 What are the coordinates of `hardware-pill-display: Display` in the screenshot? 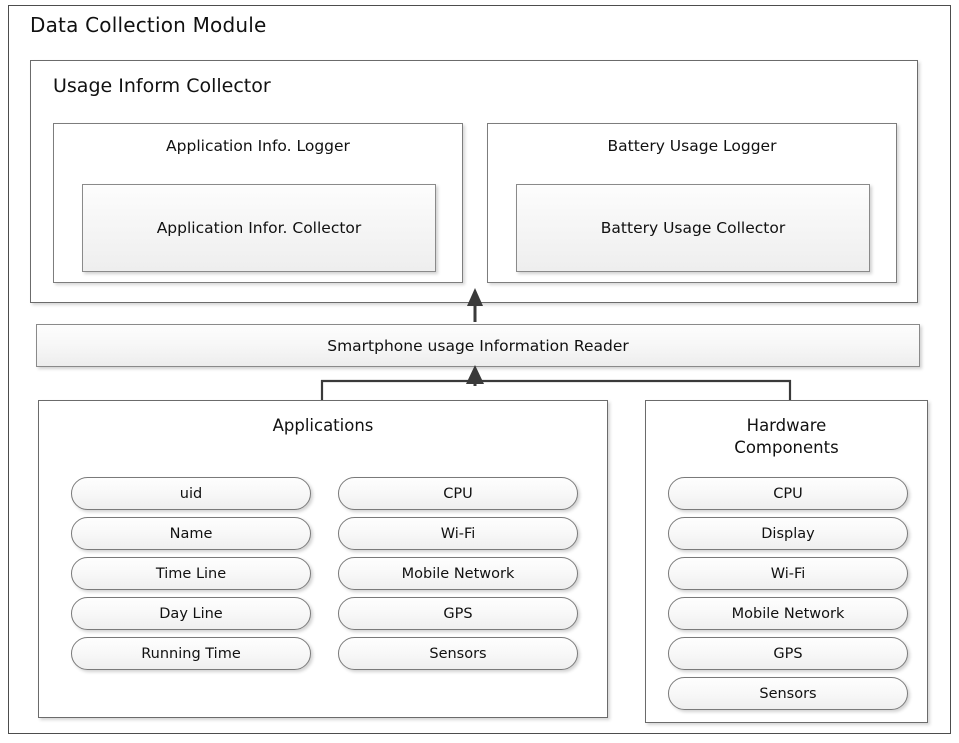 It's located at (788, 533).